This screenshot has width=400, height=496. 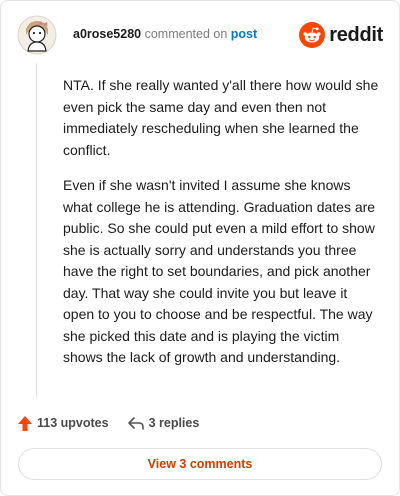 What do you see at coordinates (73, 423) in the screenshot?
I see `upvotes-count: 113 upvotes` at bounding box center [73, 423].